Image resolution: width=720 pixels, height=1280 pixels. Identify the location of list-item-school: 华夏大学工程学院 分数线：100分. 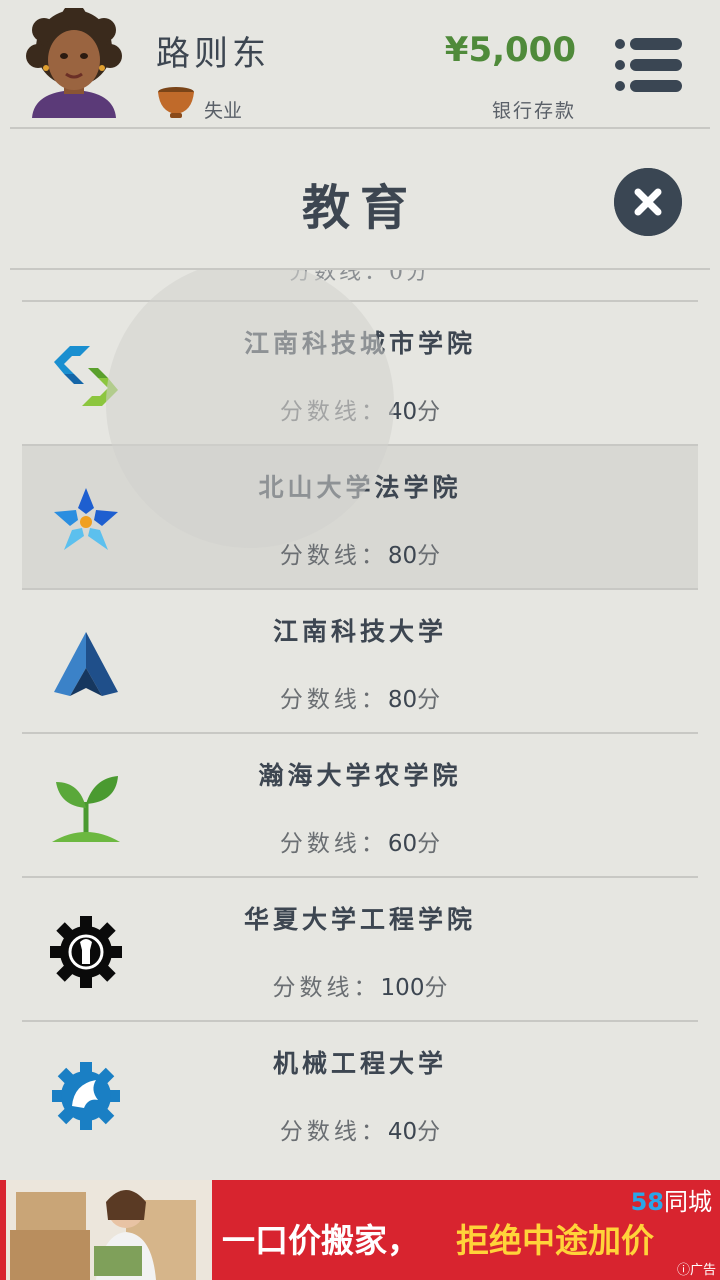
(360, 948).